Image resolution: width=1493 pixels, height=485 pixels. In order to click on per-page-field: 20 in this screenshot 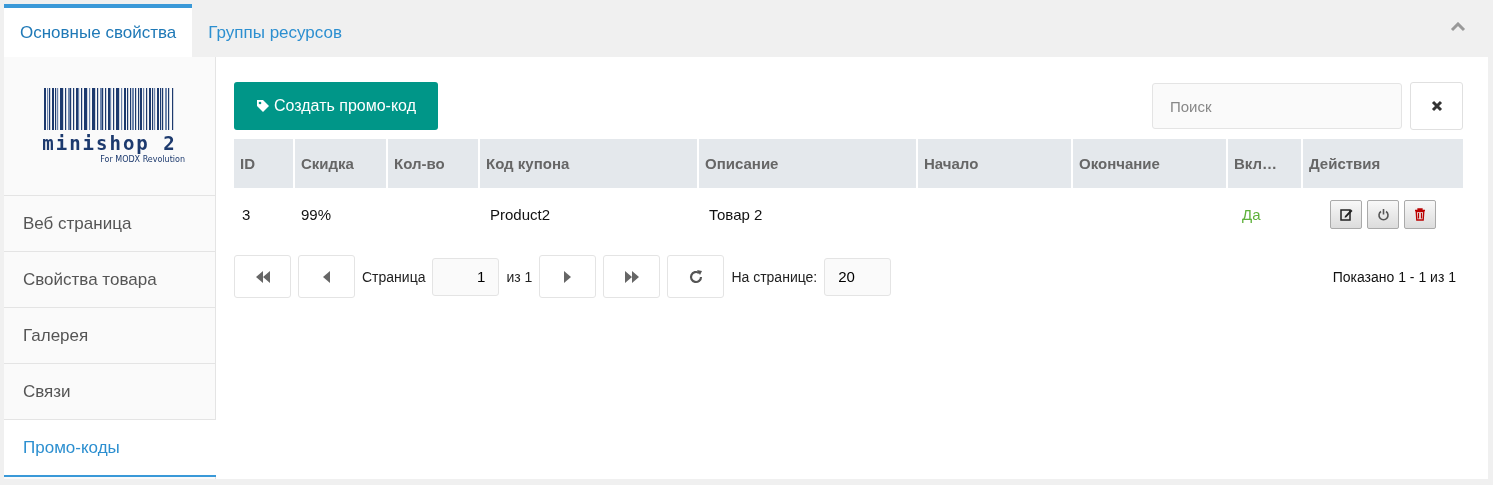, I will do `click(858, 276)`.